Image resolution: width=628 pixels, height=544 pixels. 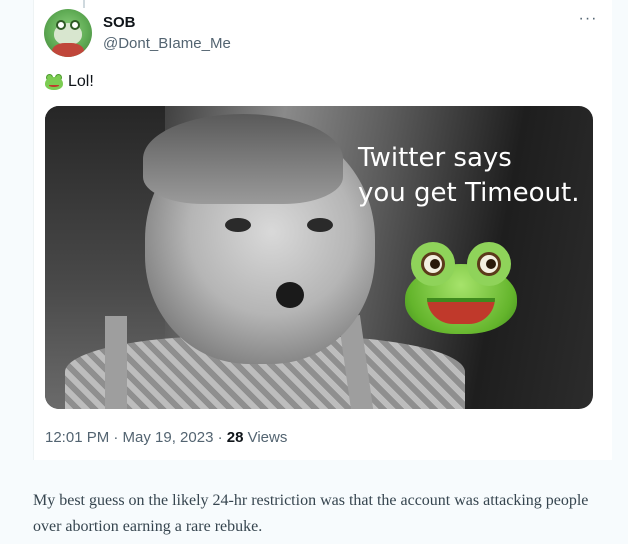 What do you see at coordinates (68, 33) in the screenshot?
I see `avatar` at bounding box center [68, 33].